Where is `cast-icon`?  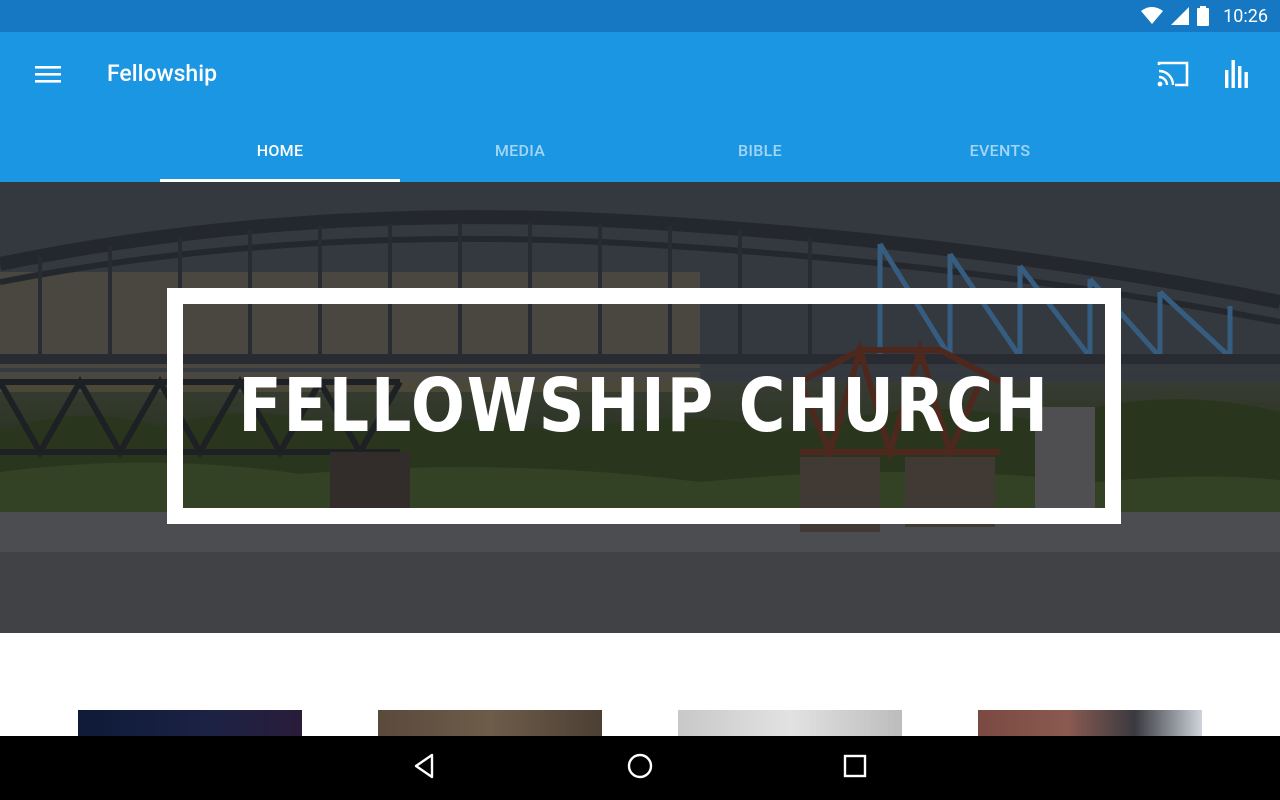 cast-icon is located at coordinates (1173, 76).